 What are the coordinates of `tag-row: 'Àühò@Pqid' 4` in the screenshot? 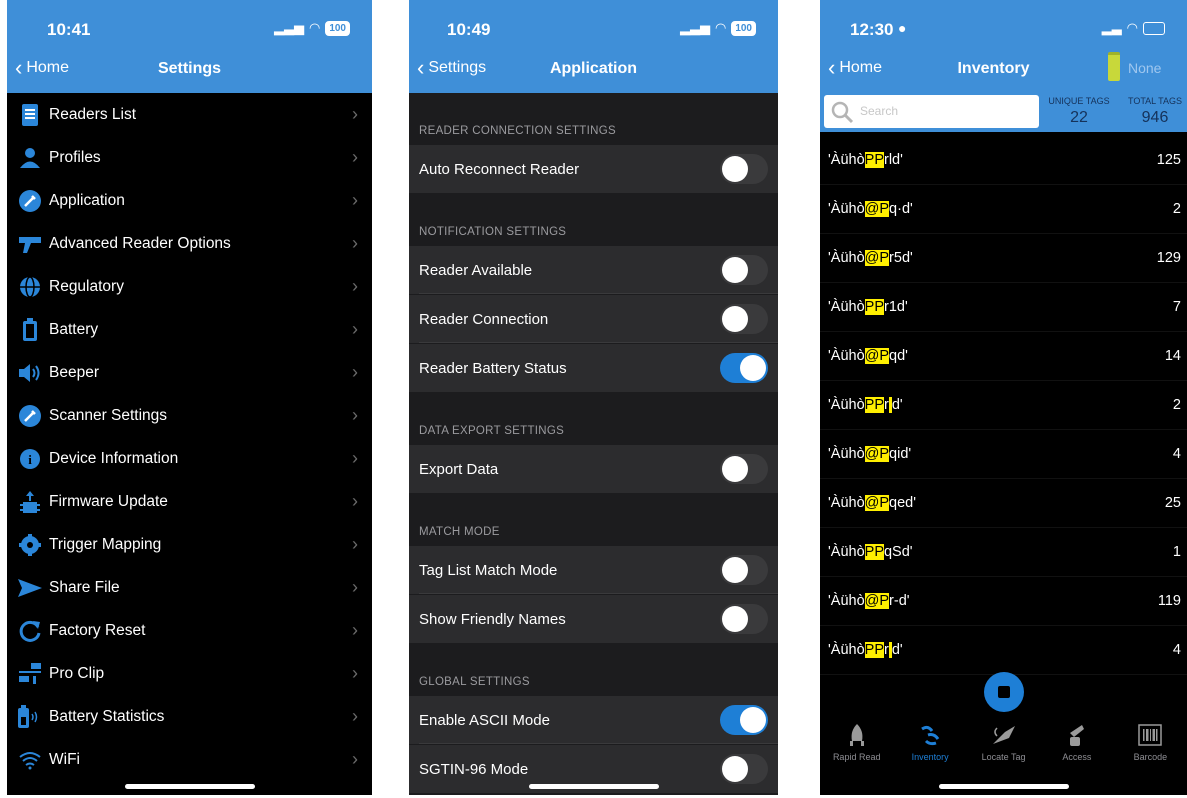 It's located at (1003, 454).